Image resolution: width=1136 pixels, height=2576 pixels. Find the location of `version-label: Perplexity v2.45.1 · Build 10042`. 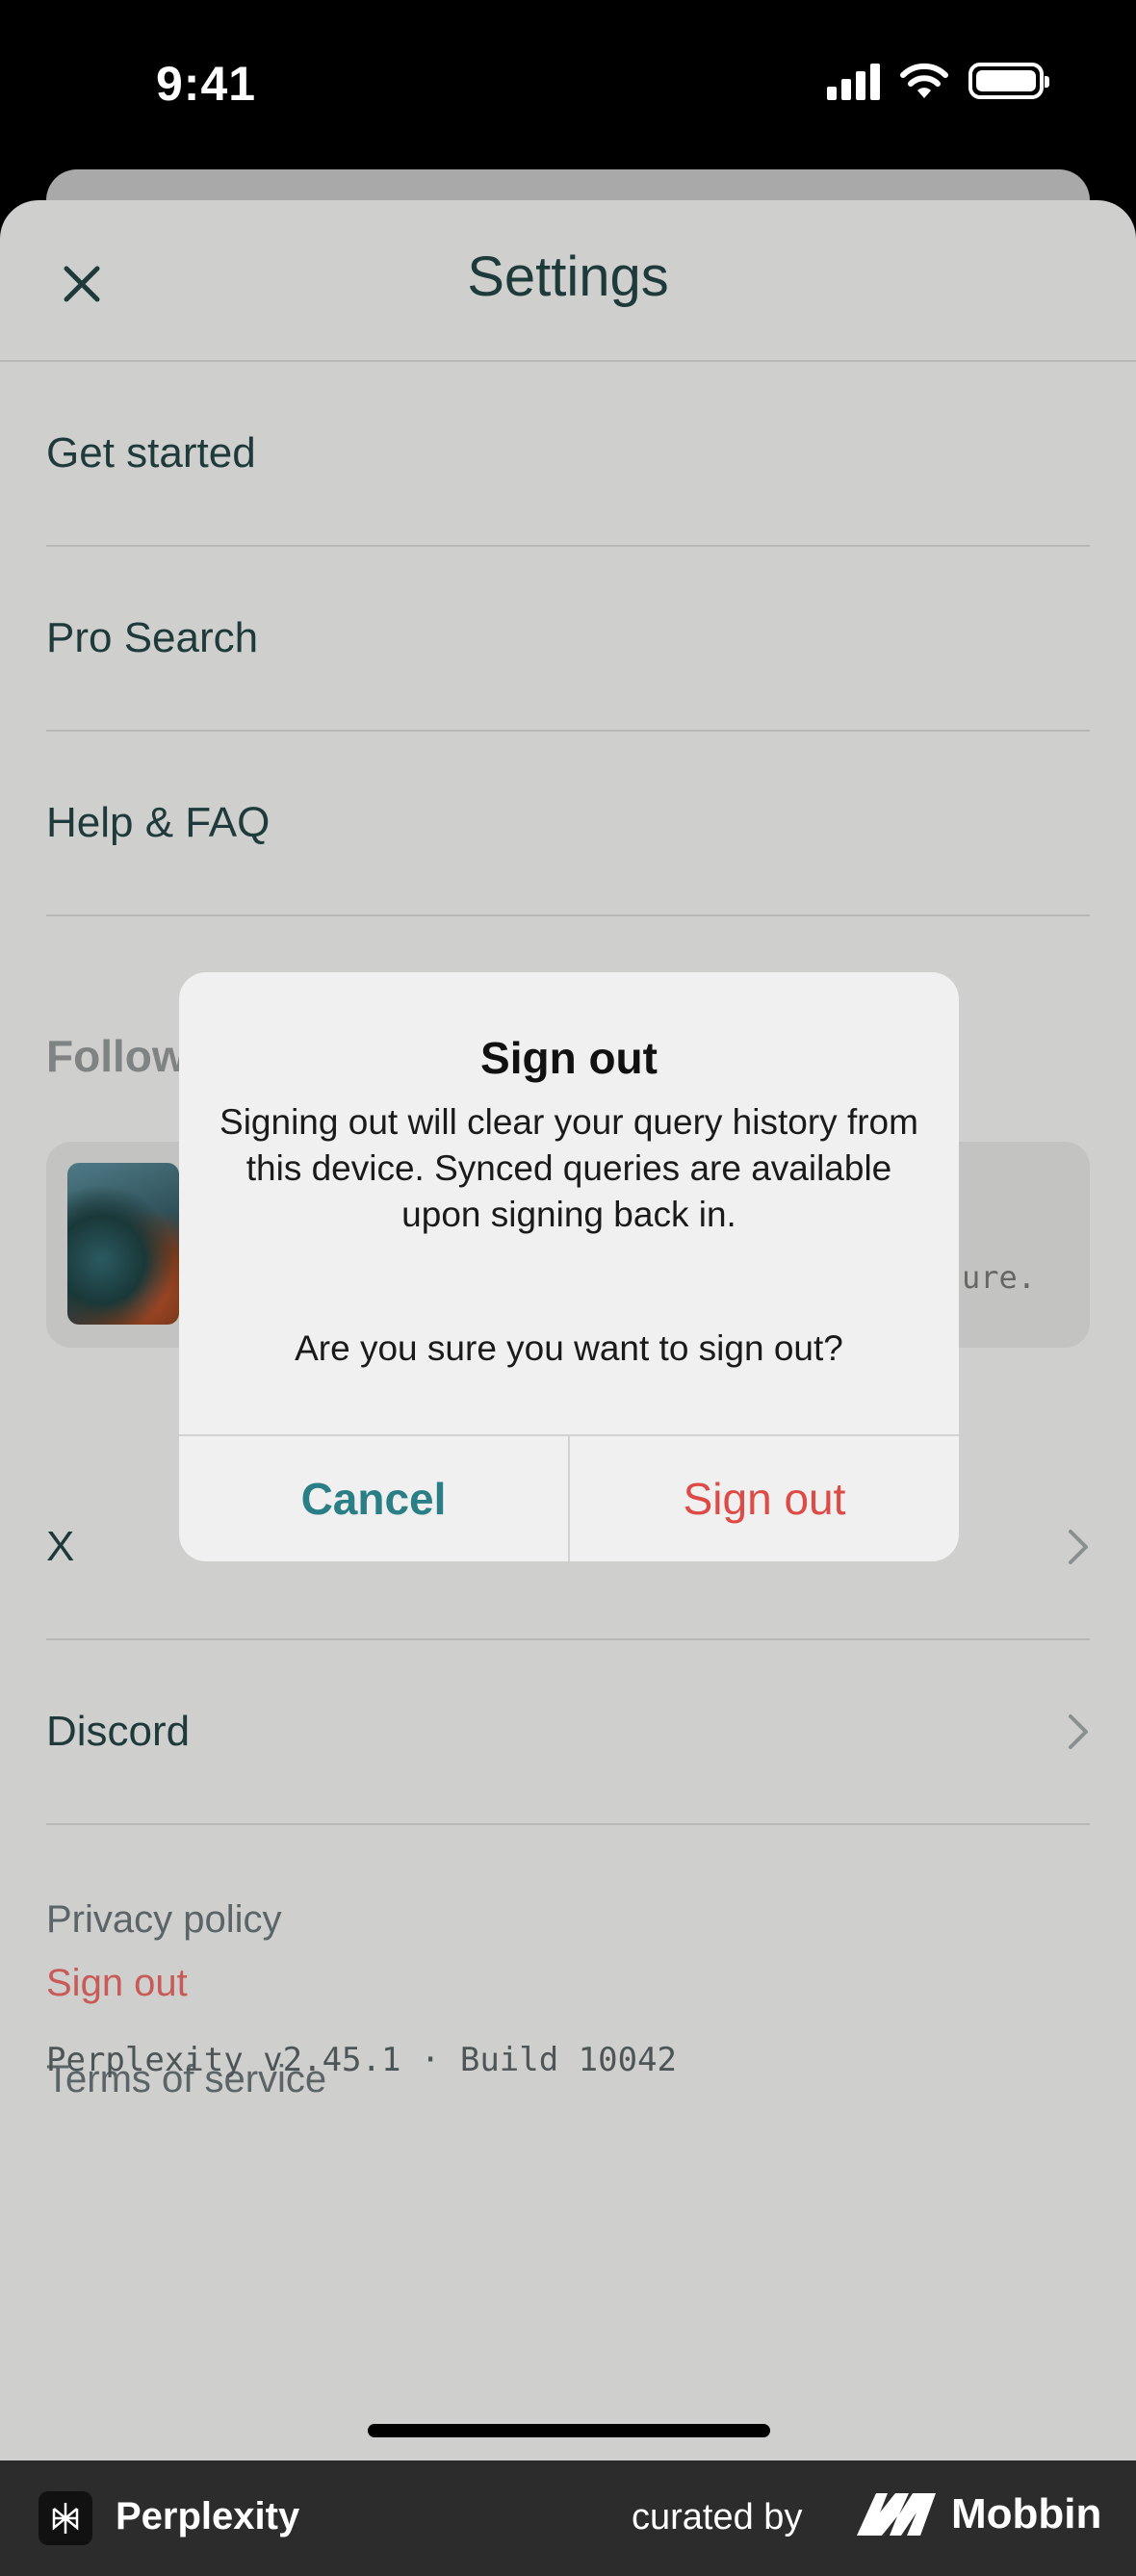

version-label: Perplexity v2.45.1 · Build 10042 is located at coordinates (362, 2060).